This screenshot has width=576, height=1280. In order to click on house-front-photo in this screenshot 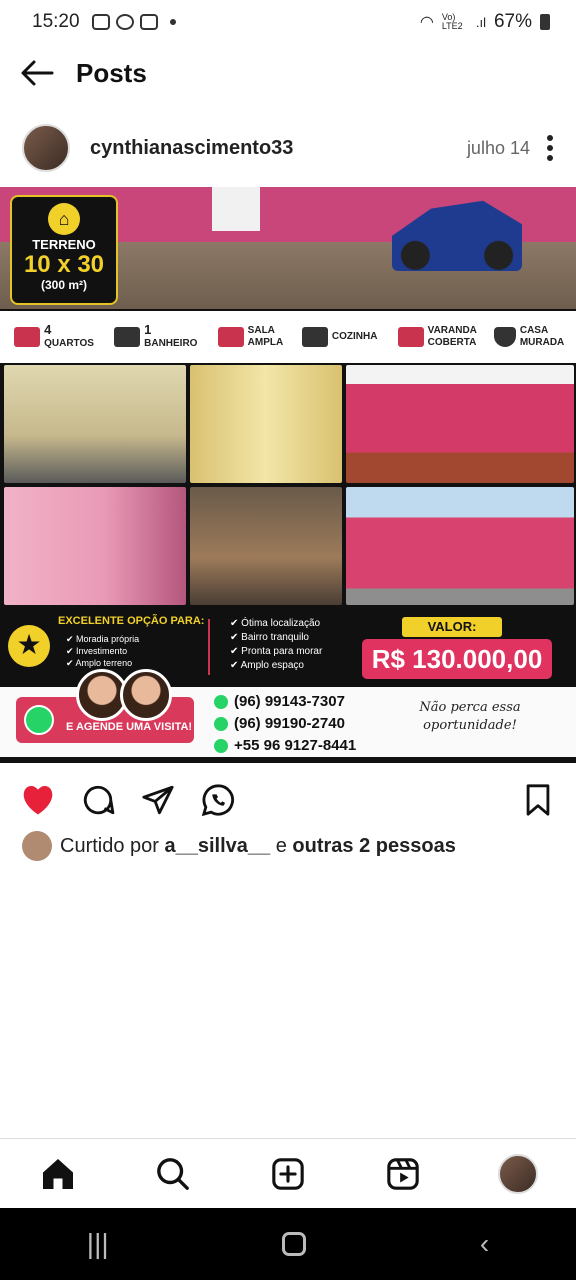, I will do `click(460, 546)`.